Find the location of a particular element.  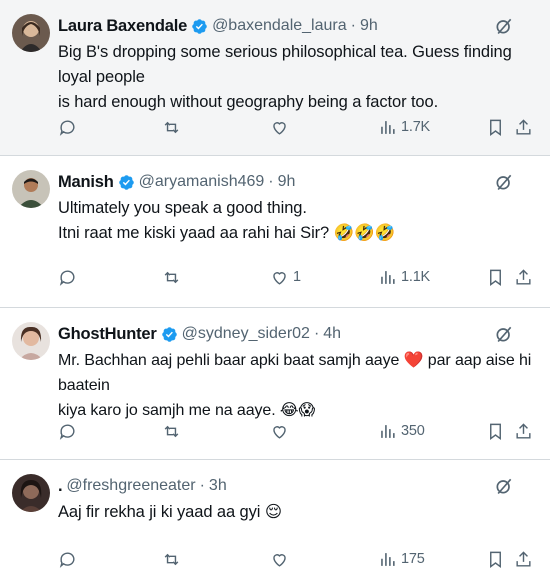

views-button: 1.1K is located at coordinates (404, 277).